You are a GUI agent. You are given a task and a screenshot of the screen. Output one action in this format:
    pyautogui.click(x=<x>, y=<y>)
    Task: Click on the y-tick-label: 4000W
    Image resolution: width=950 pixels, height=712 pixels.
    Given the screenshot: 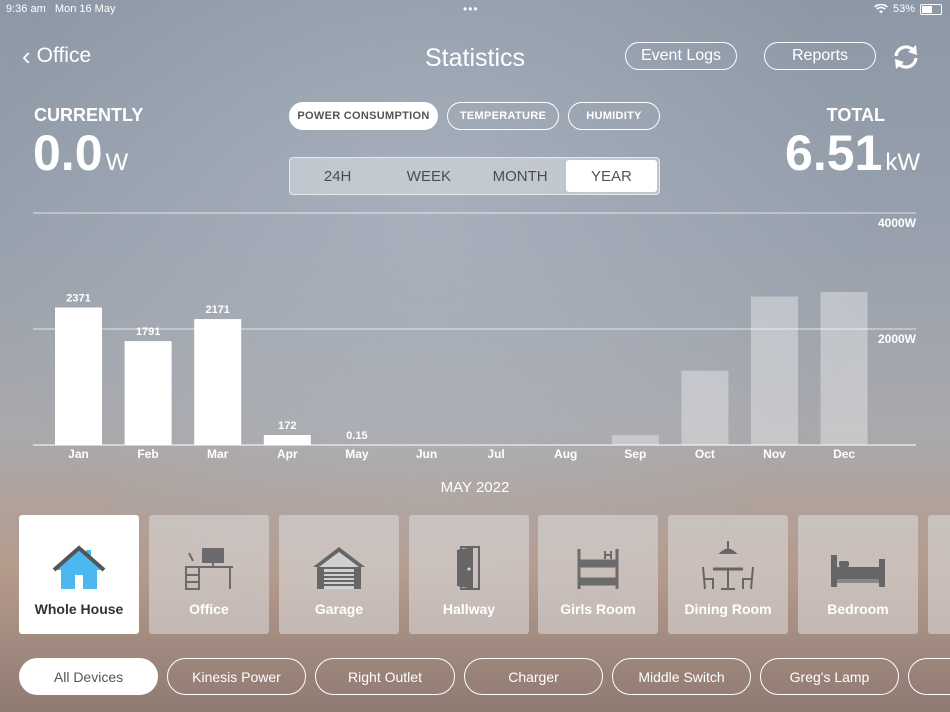 What is the action you would take?
    pyautogui.click(x=897, y=223)
    